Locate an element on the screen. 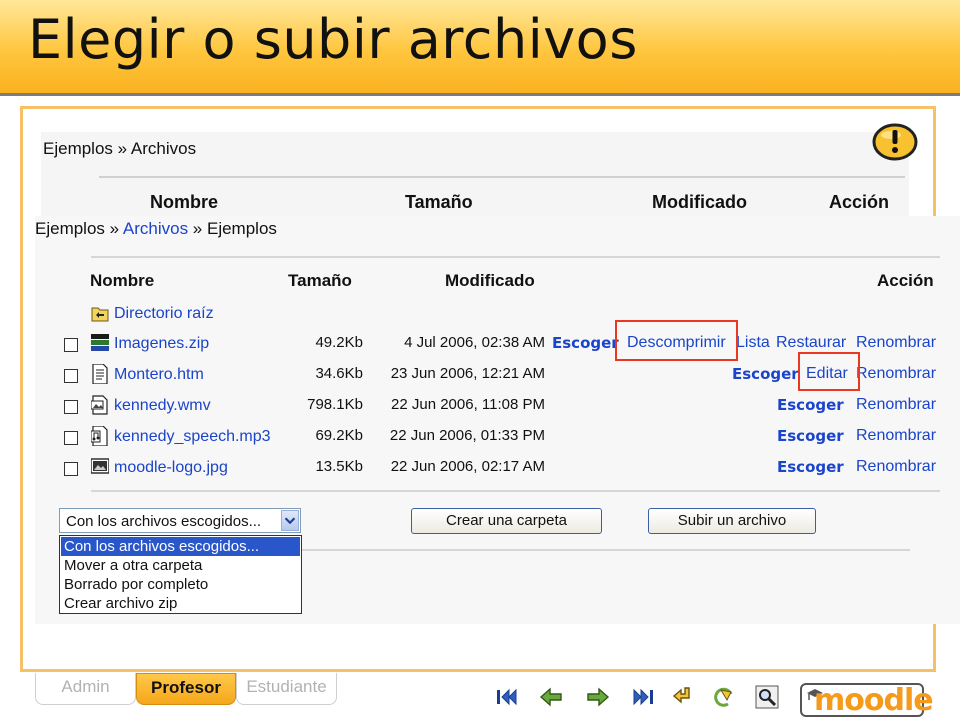  next-slide-icon is located at coordinates (598, 697).